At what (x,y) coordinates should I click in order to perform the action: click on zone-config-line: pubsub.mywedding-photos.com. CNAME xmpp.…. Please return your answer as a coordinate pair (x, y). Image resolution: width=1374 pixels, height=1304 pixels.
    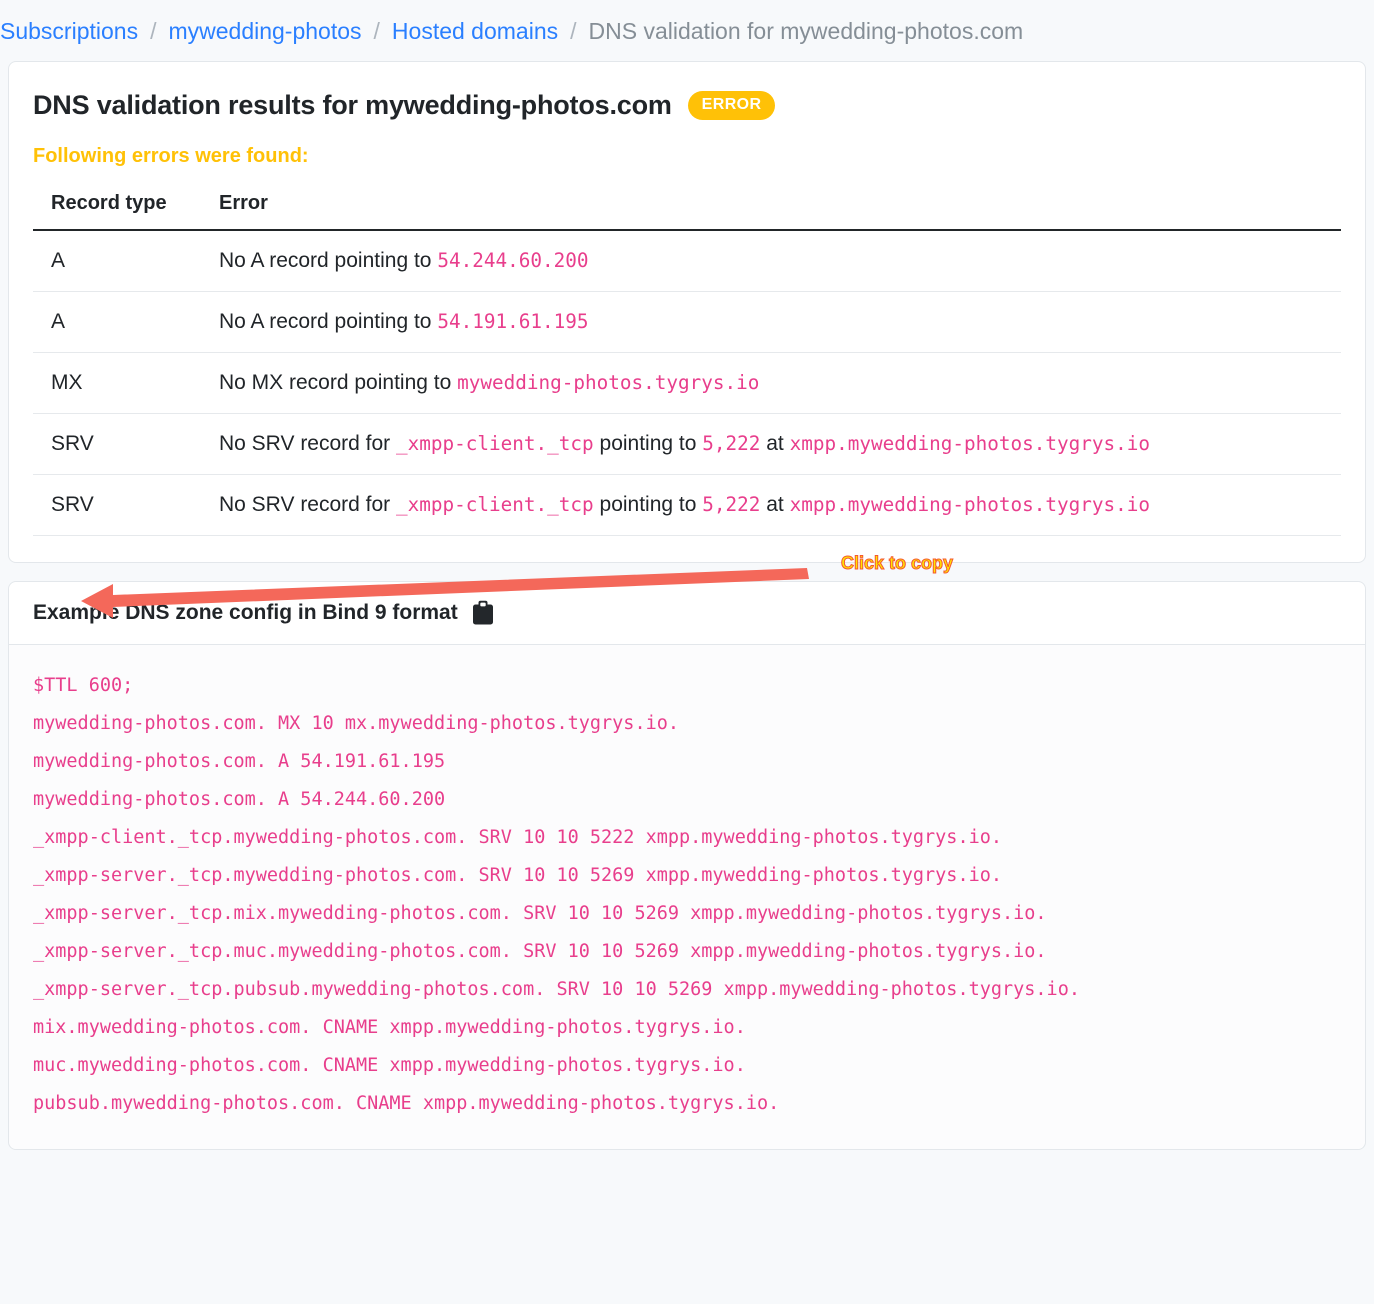
    Looking at the image, I should click on (406, 1103).